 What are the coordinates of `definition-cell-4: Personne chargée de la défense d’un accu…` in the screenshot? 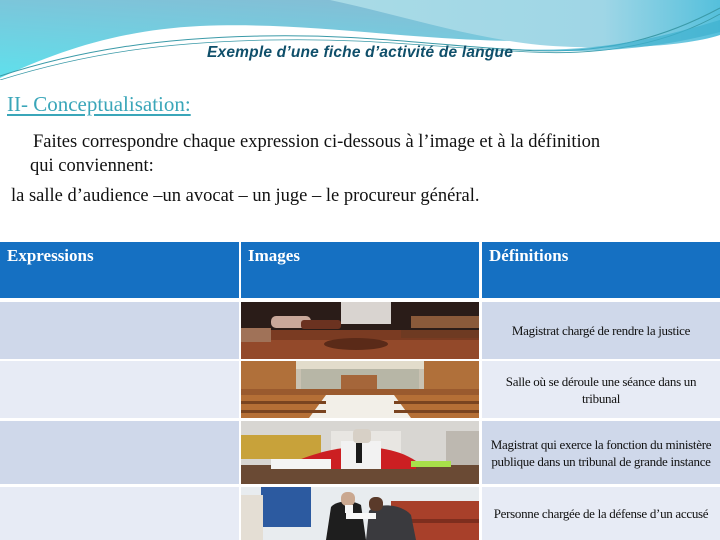 It's located at (601, 513).